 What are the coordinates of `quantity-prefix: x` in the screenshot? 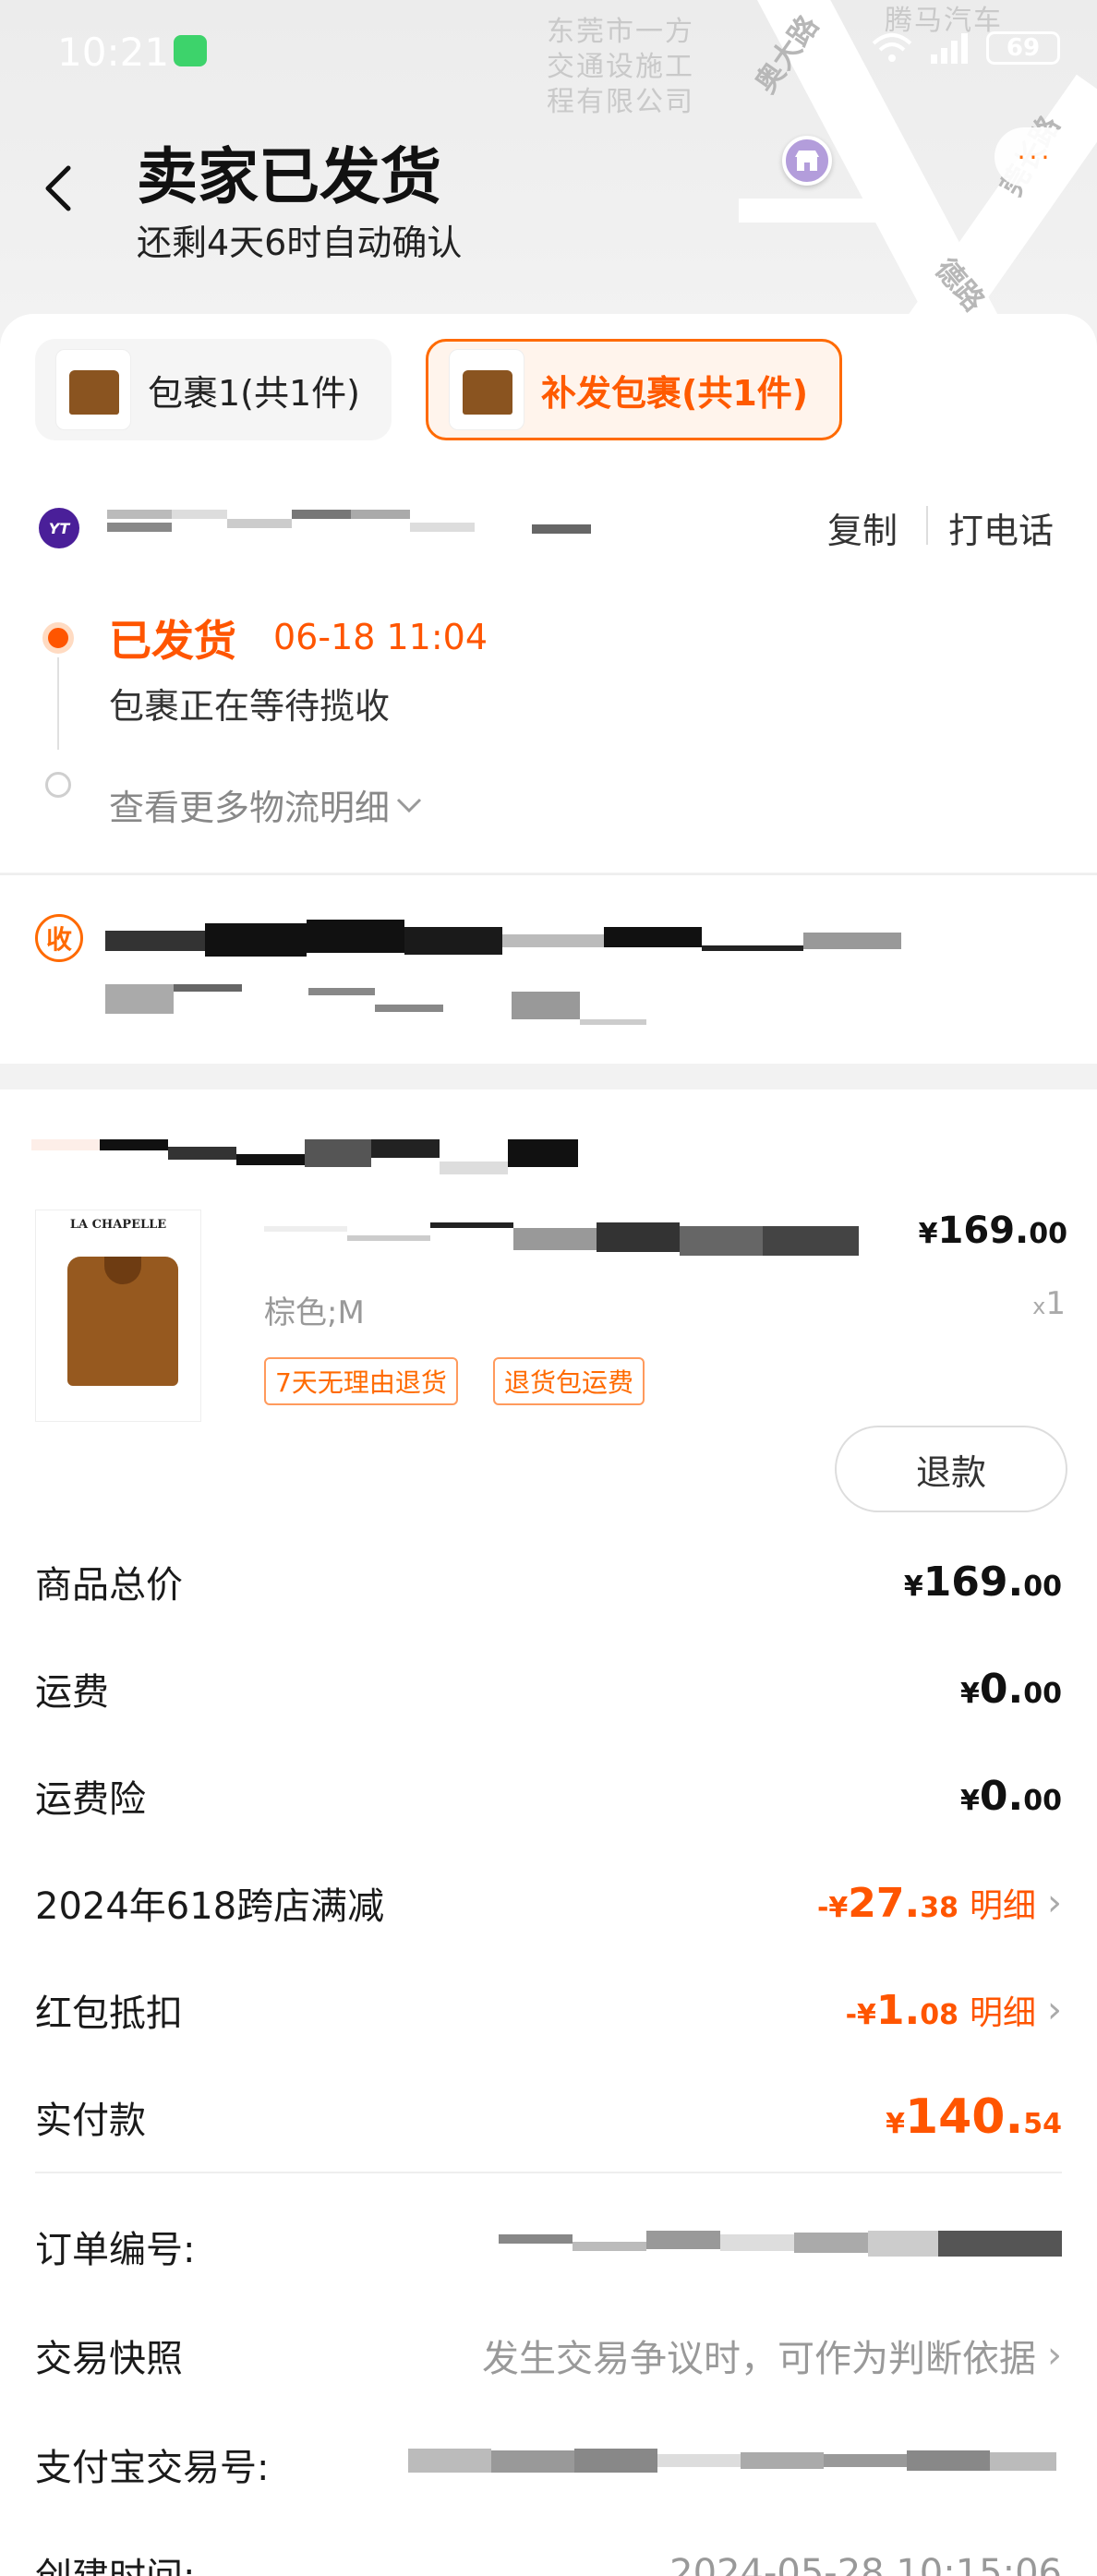 It's located at (1039, 1306).